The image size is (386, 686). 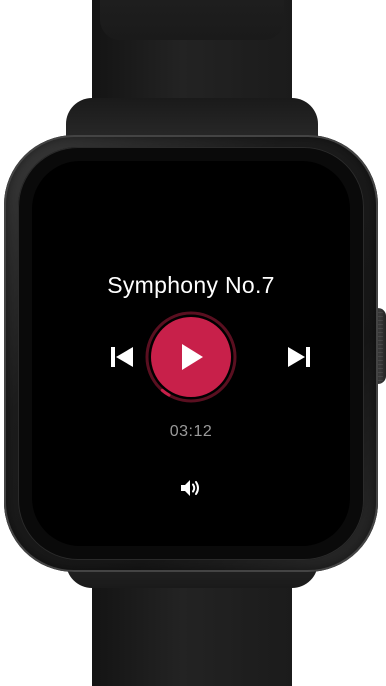 I want to click on next-track-button, so click(x=299, y=357).